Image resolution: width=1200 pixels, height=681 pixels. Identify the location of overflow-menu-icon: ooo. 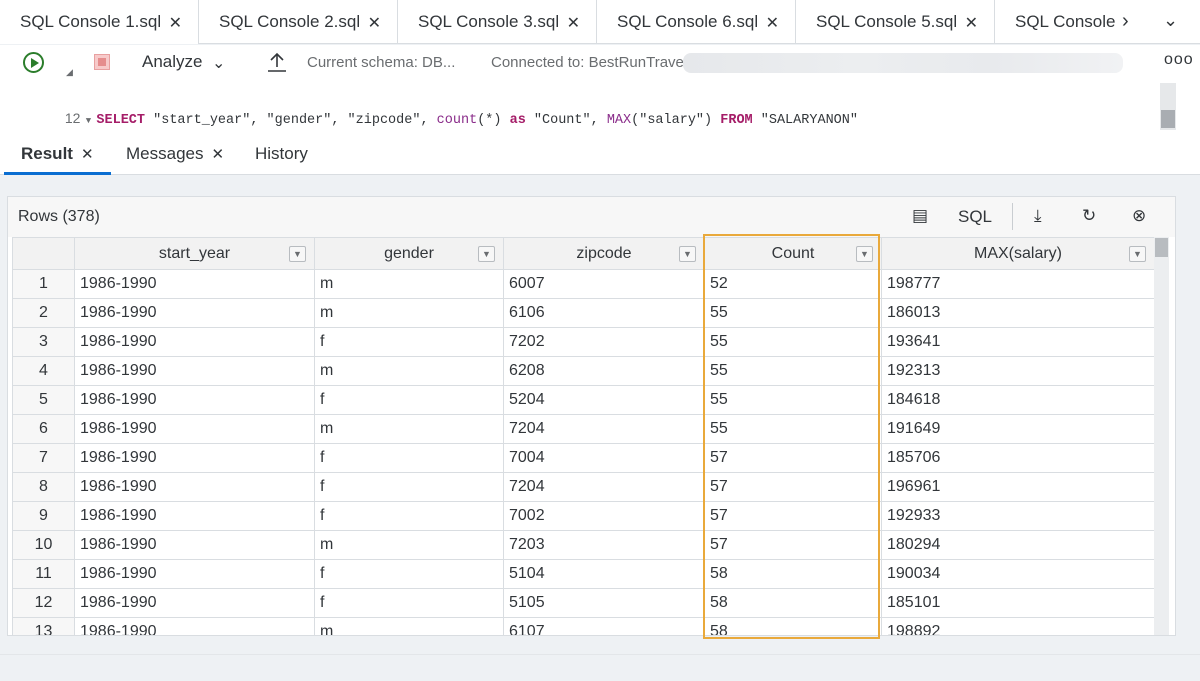
(1179, 60).